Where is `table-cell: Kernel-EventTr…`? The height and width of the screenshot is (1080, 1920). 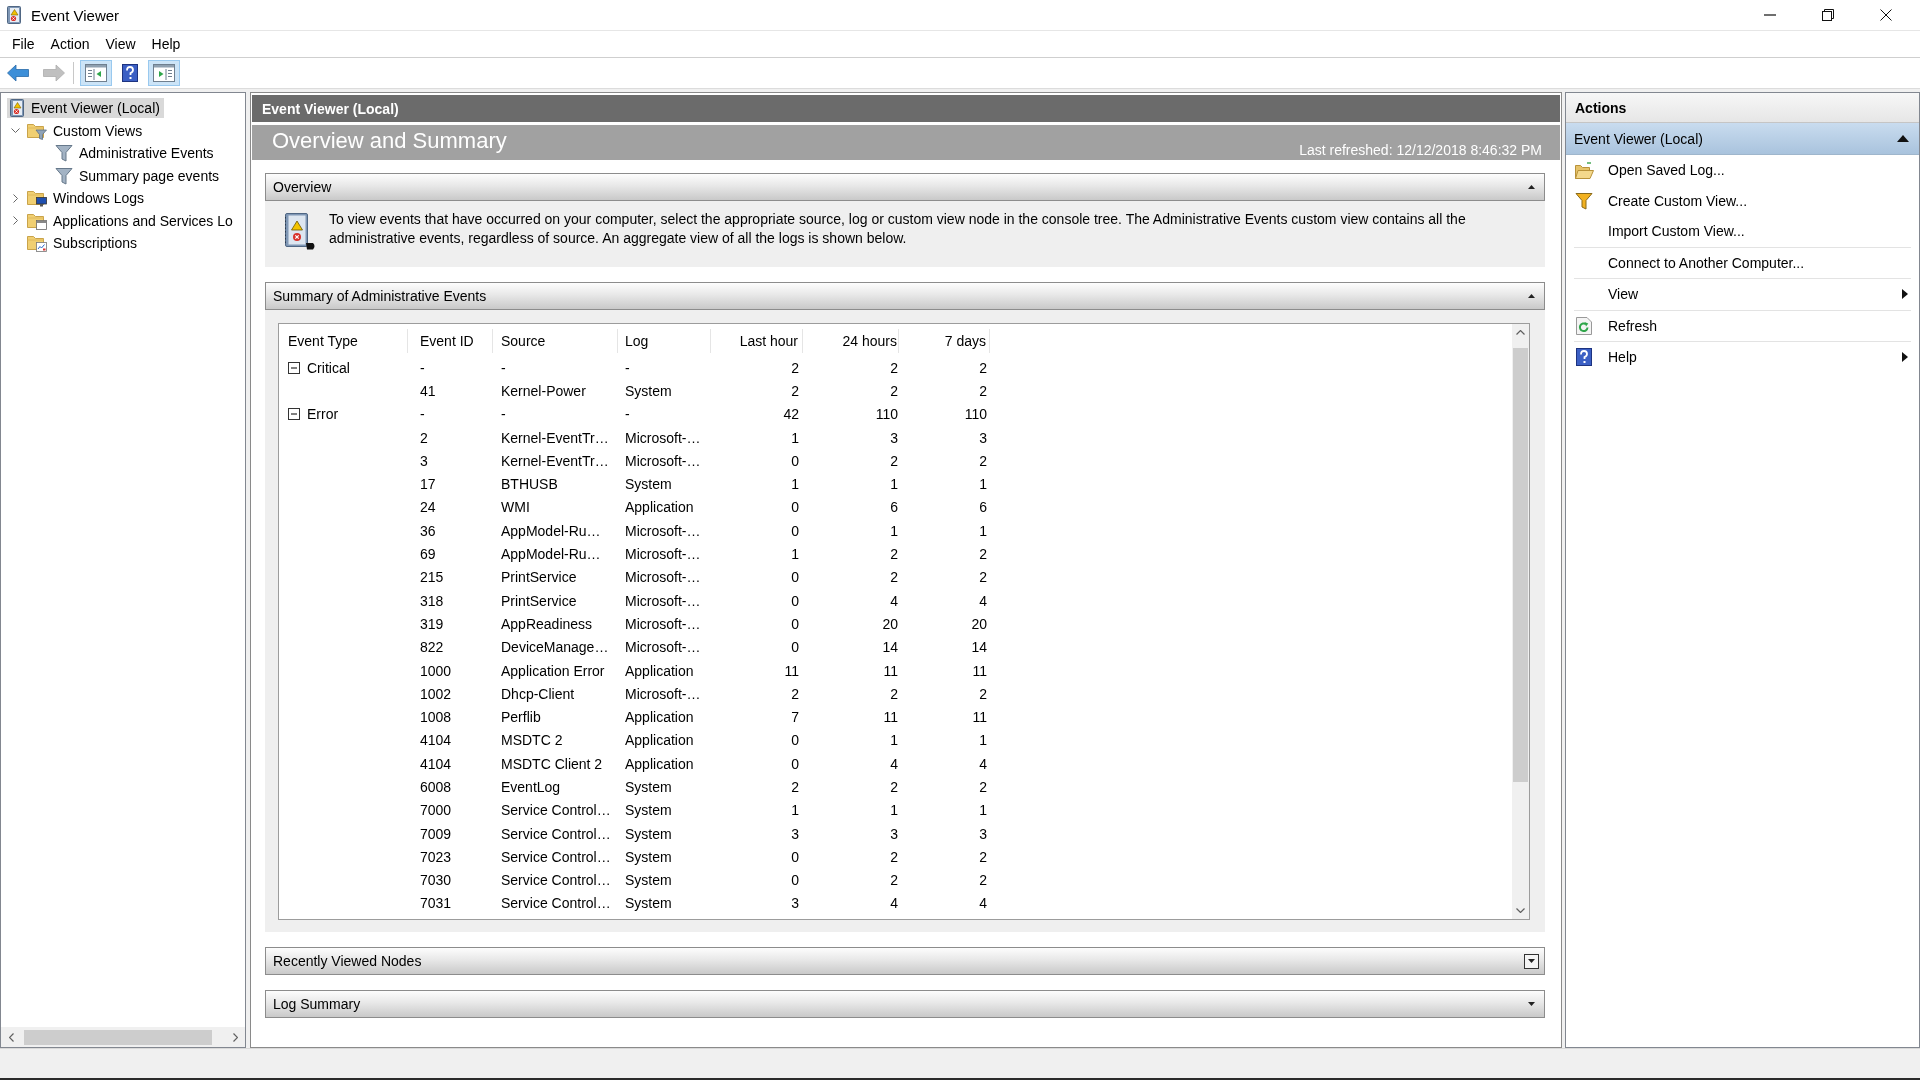
table-cell: Kernel-EventTr… is located at coordinates (555, 460).